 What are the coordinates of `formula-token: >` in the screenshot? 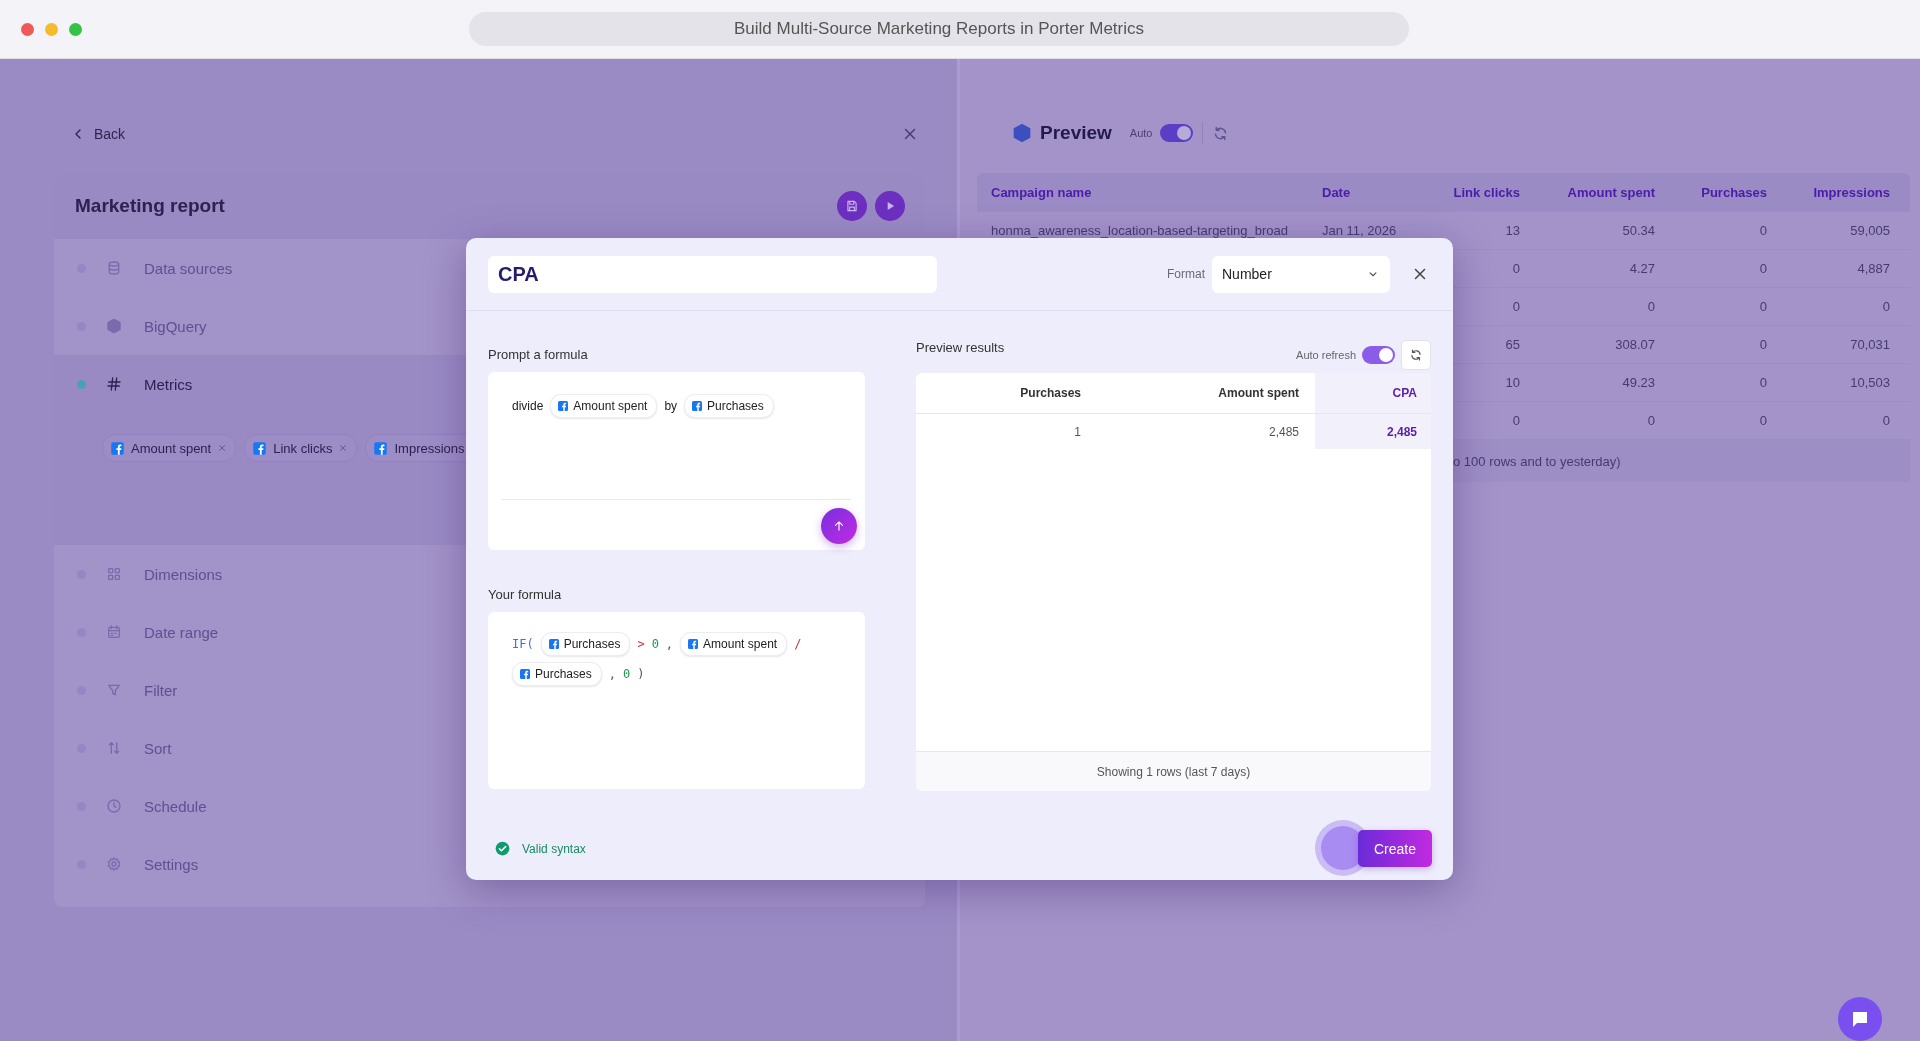 It's located at (641, 644).